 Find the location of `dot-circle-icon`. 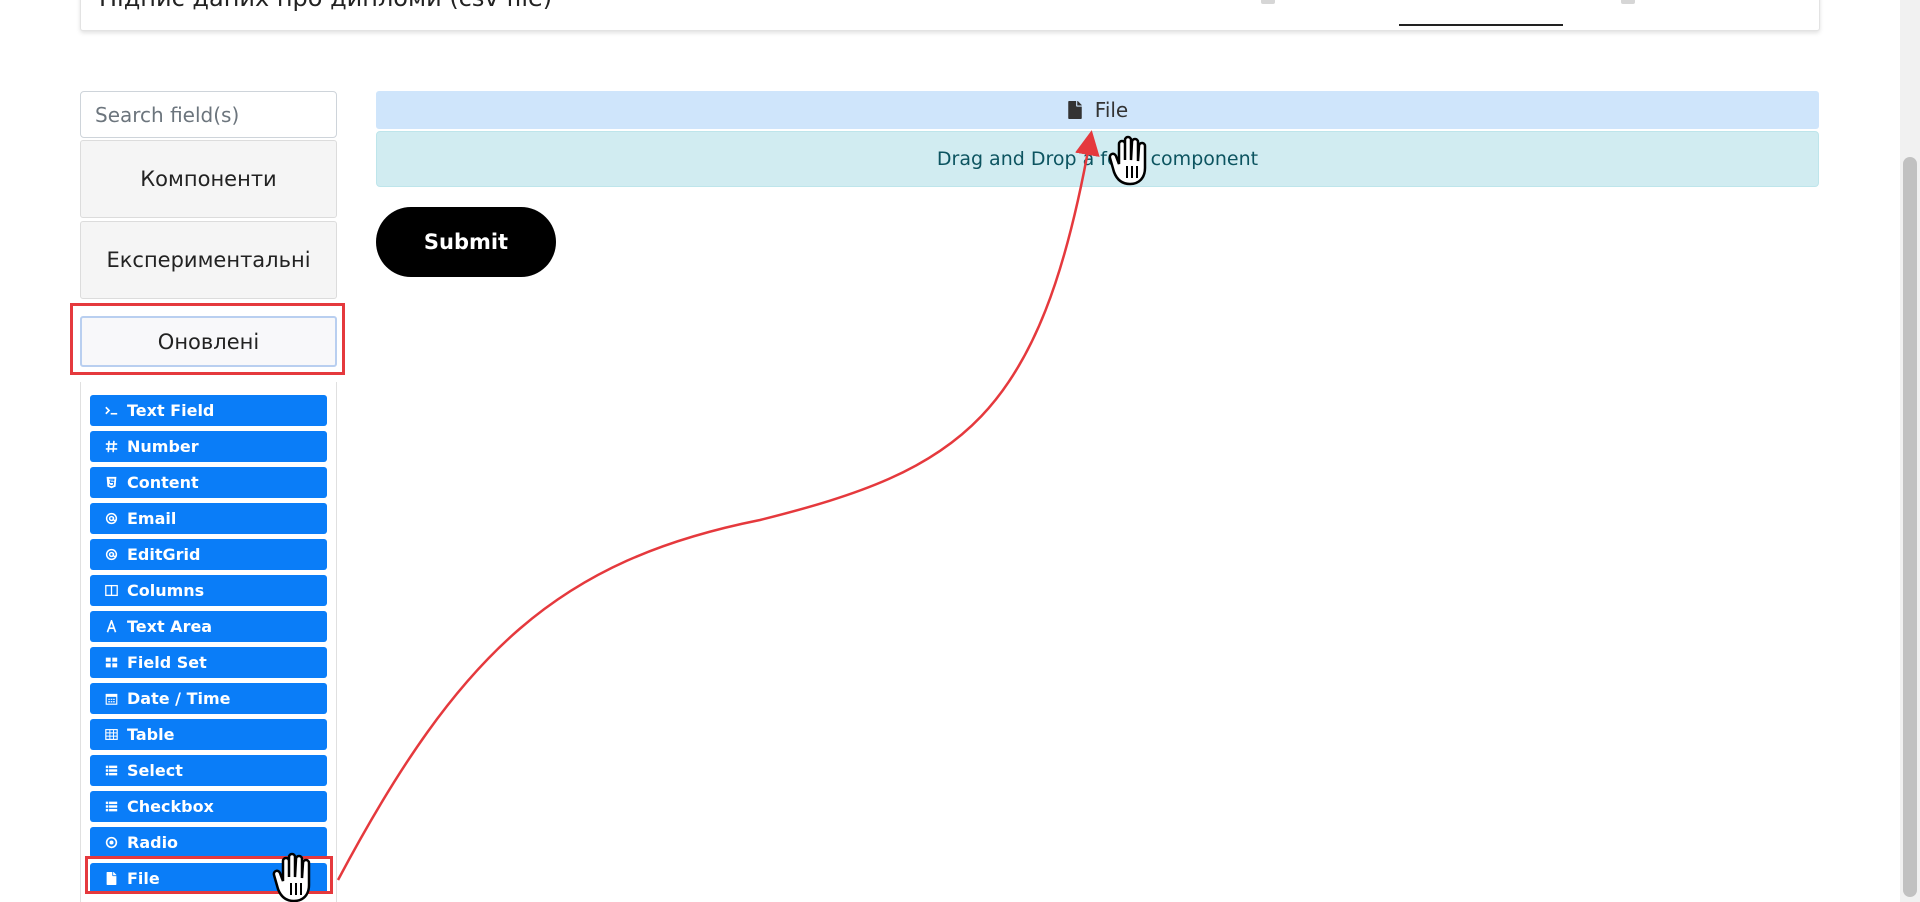

dot-circle-icon is located at coordinates (111, 843).